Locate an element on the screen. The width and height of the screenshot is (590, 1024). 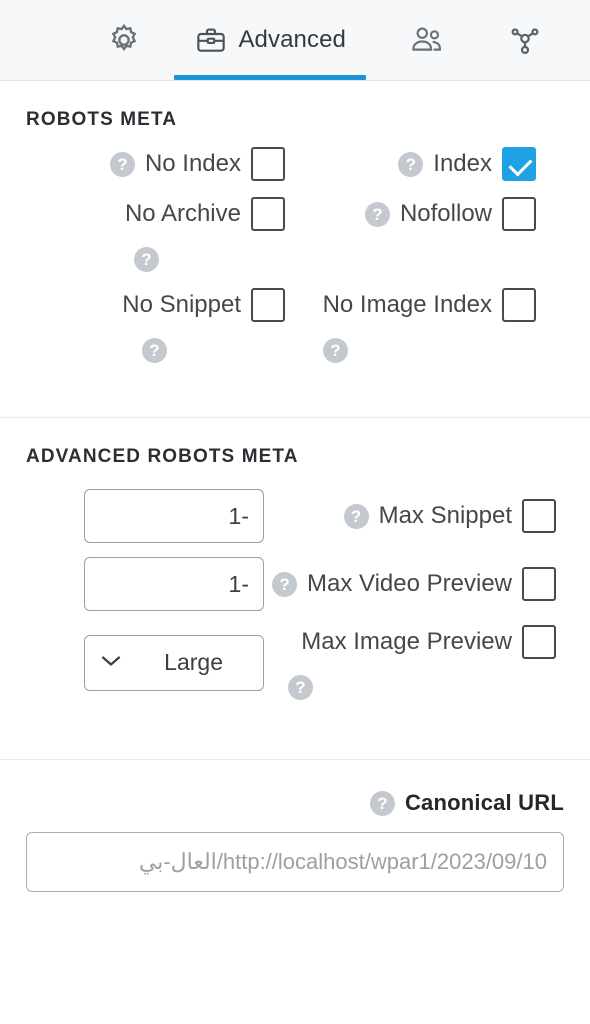
no-archive-help-icon: ? is located at coordinates (146, 259).